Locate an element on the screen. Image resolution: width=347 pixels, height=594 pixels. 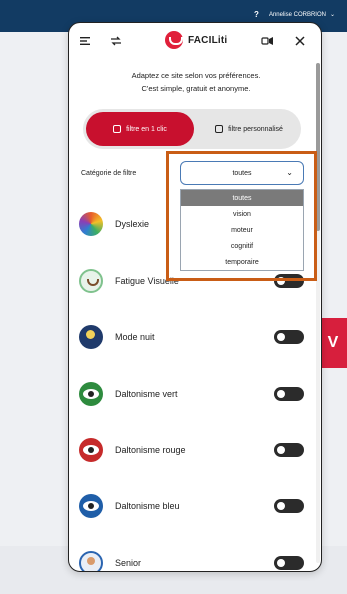
profile-row-senior: Senior is located at coordinates (195, 559).